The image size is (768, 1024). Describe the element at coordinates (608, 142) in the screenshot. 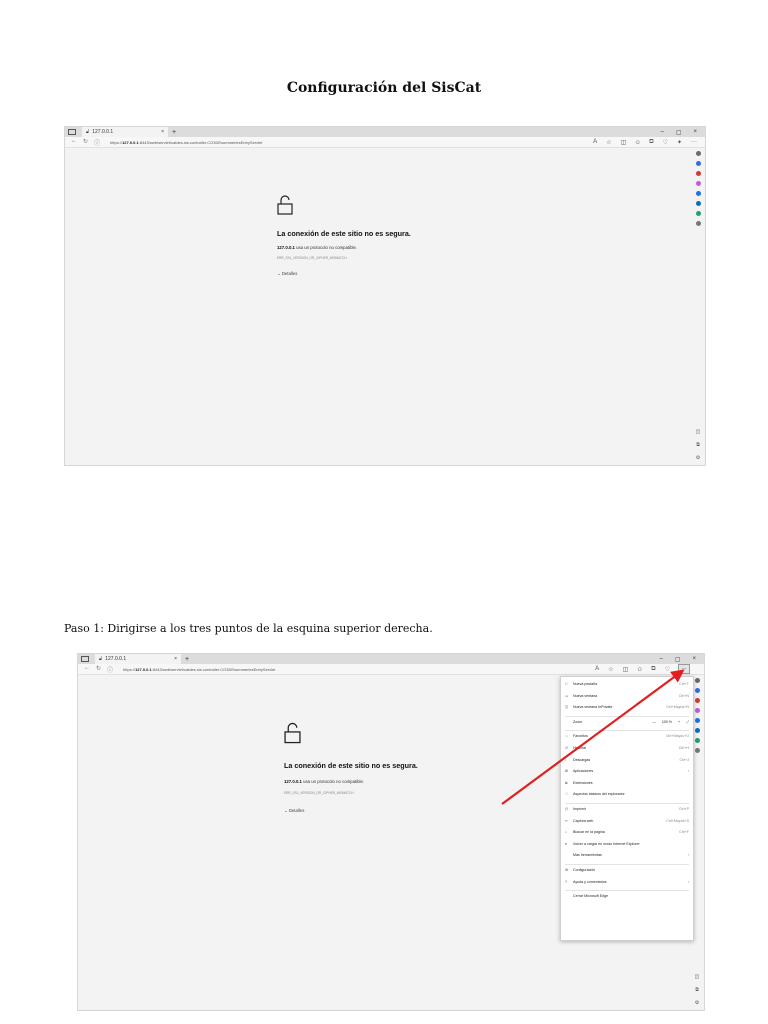

I see `favorite-star-icon: ☆` at that location.